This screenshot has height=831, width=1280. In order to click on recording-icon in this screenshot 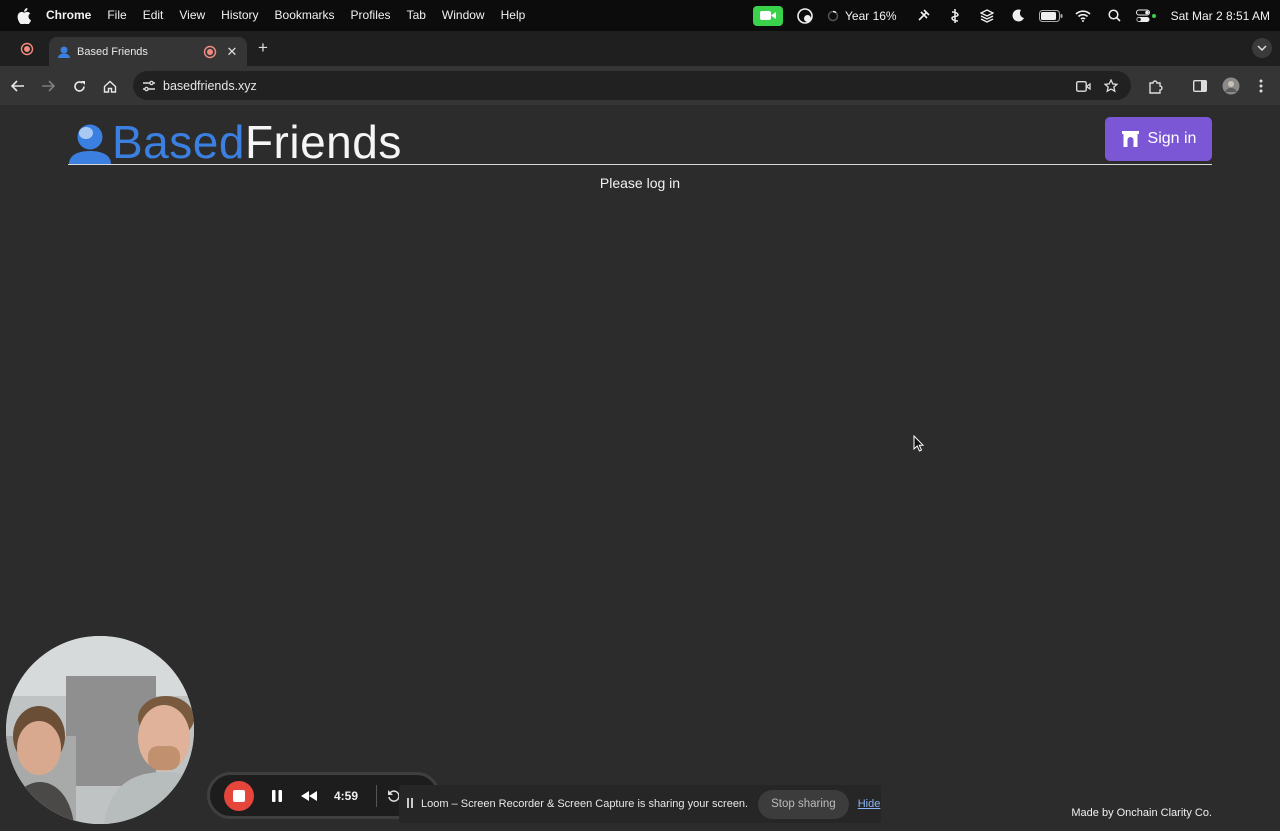, I will do `click(27, 49)`.